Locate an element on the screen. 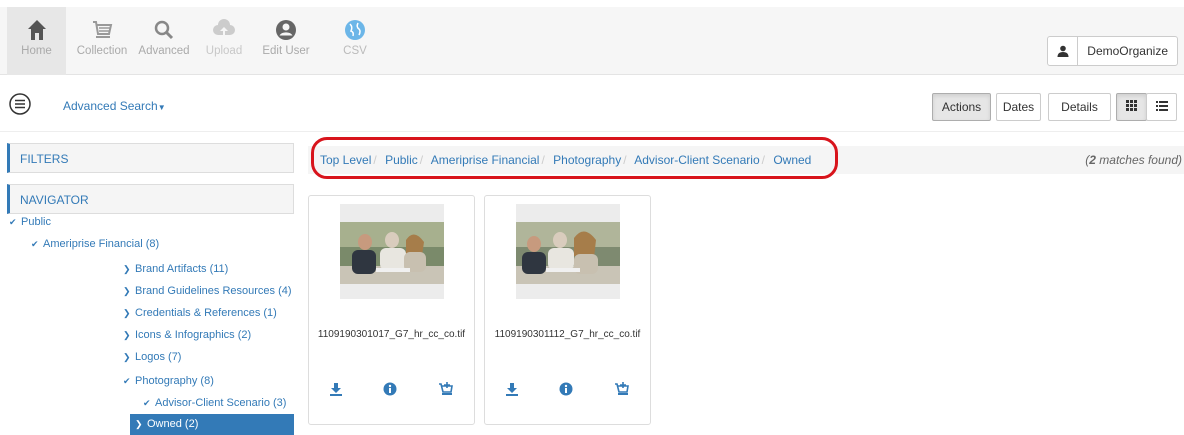 This screenshot has height=435, width=1184. tree-item-label: Public is located at coordinates (36, 222).